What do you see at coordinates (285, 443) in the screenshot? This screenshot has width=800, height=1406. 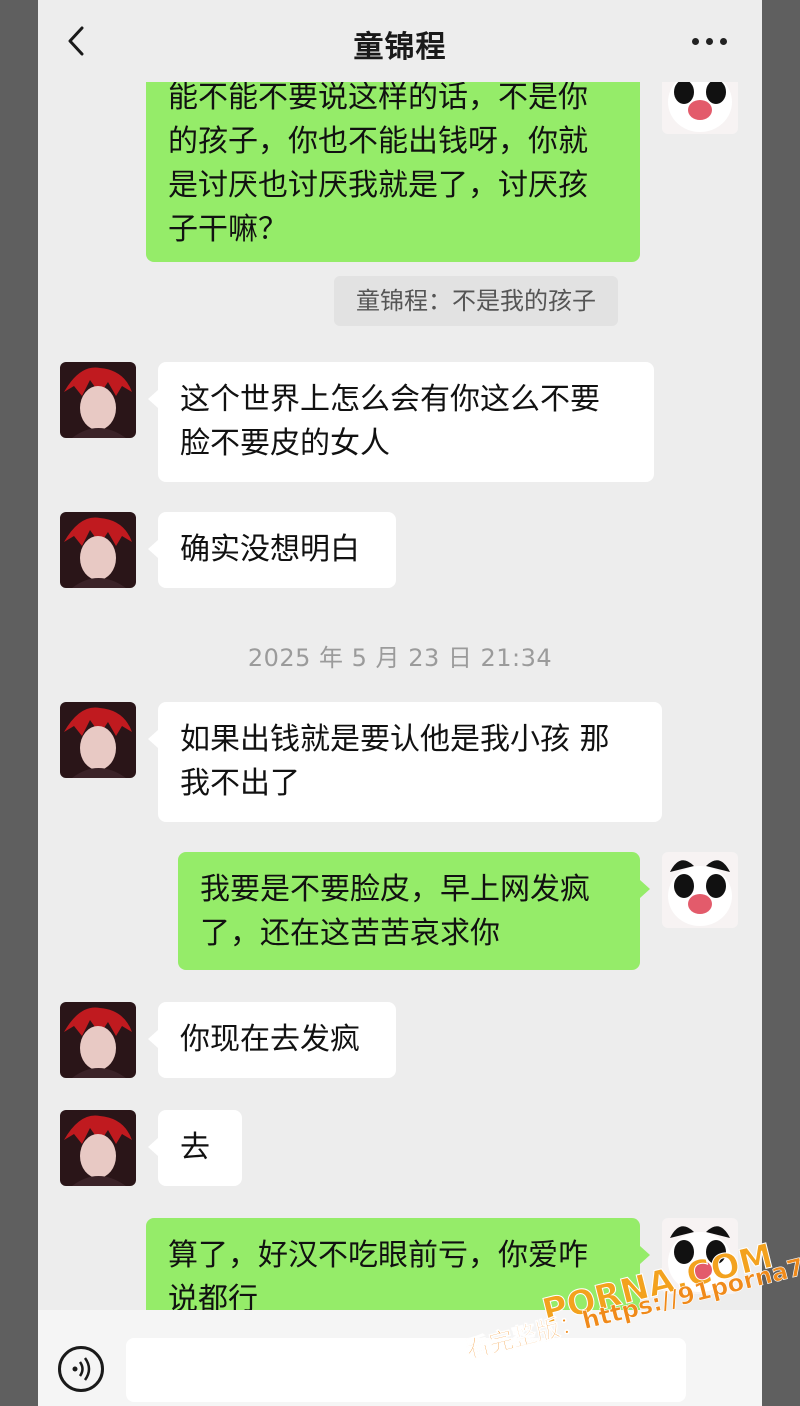 I see `message-line: 脸不要皮的女人` at bounding box center [285, 443].